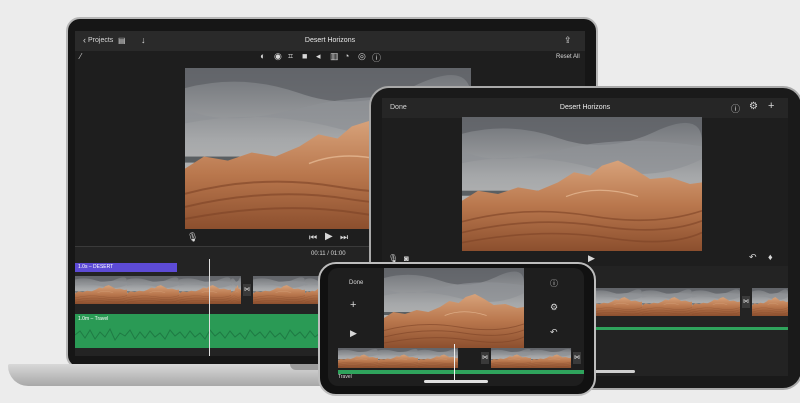  Describe the element at coordinates (353, 333) in the screenshot. I see `iphone-play-icon: ▶` at that location.